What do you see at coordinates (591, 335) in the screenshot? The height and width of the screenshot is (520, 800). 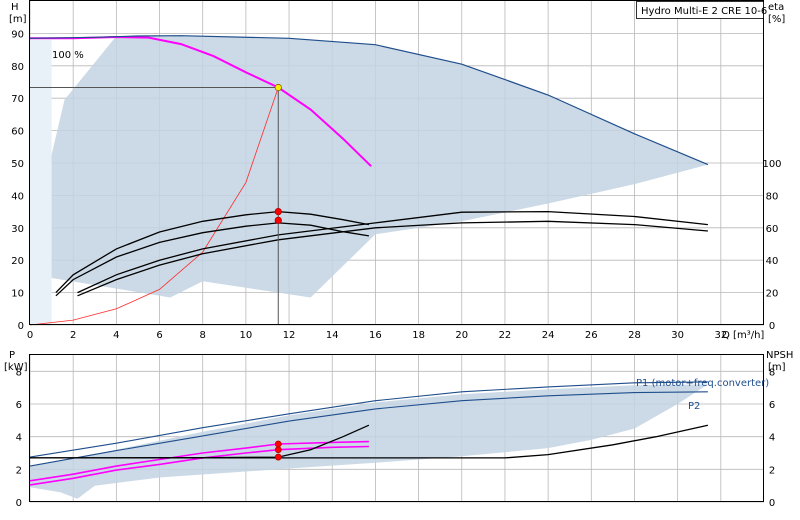 I see `x-tick-label: 26` at bounding box center [591, 335].